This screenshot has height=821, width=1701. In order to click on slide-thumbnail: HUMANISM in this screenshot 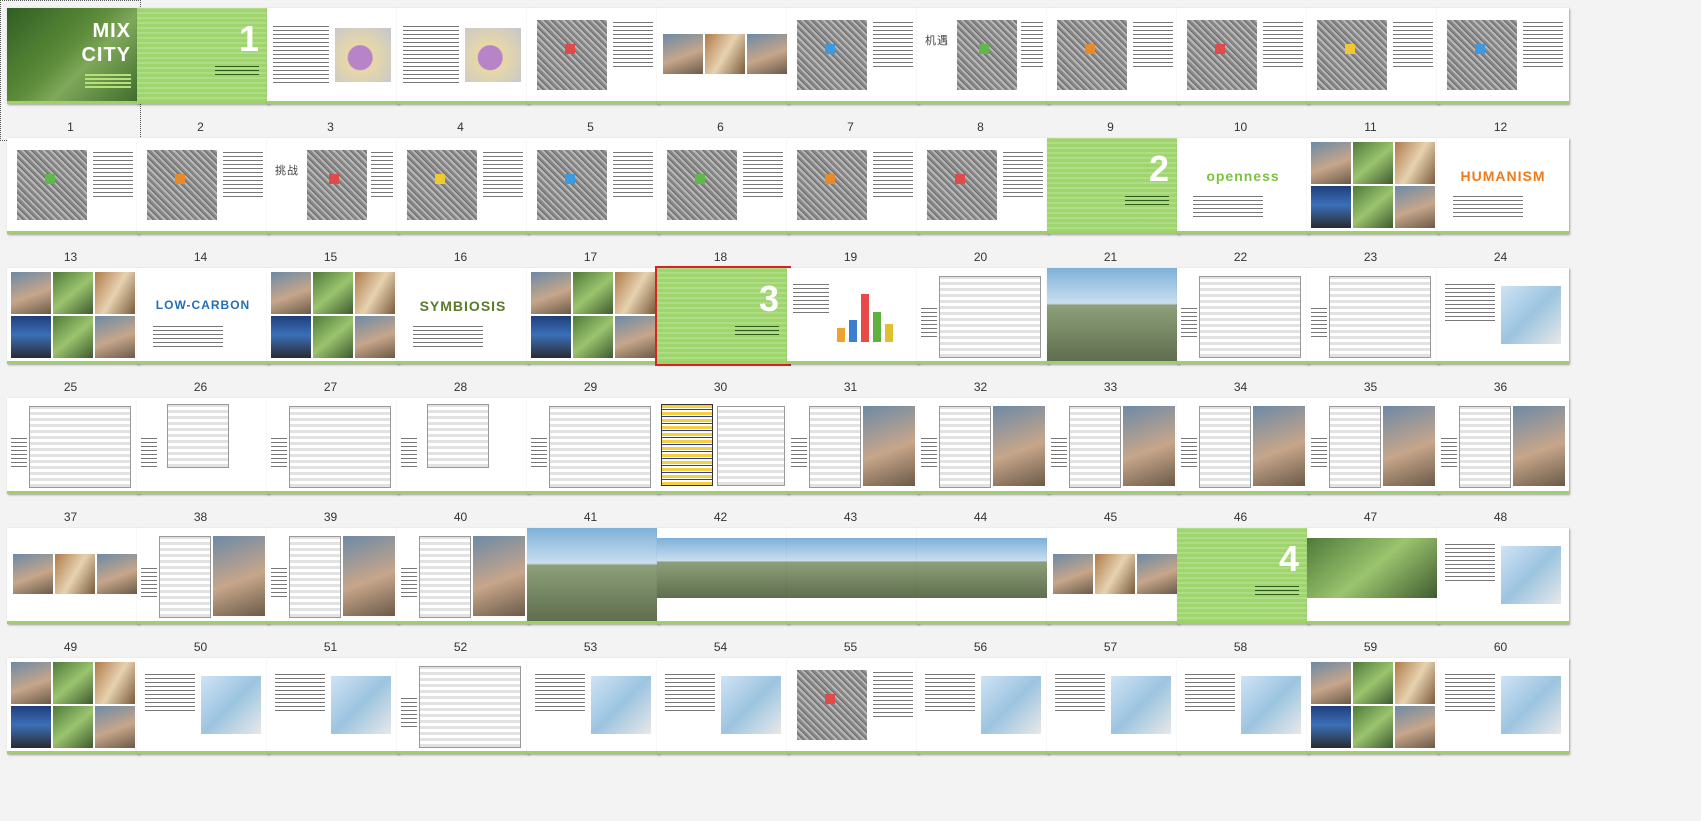, I will do `click(1503, 186)`.